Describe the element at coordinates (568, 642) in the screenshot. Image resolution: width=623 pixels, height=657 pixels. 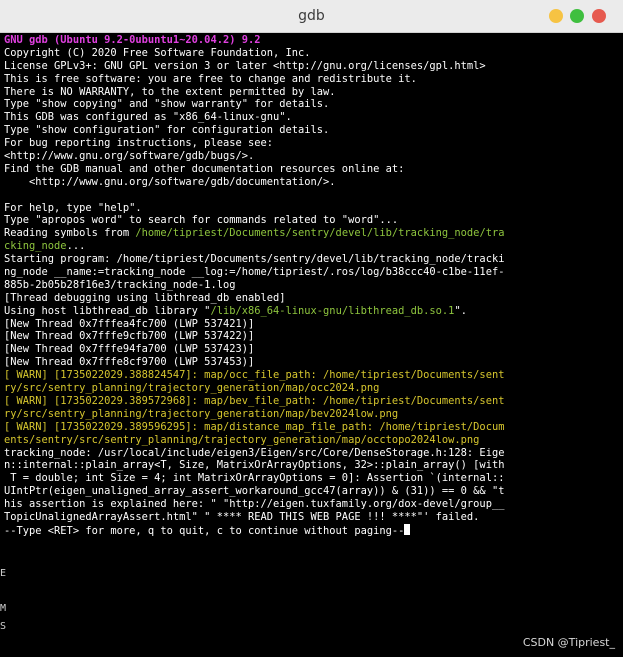
I see `watermark: CSDN @Tipriest_` at that location.